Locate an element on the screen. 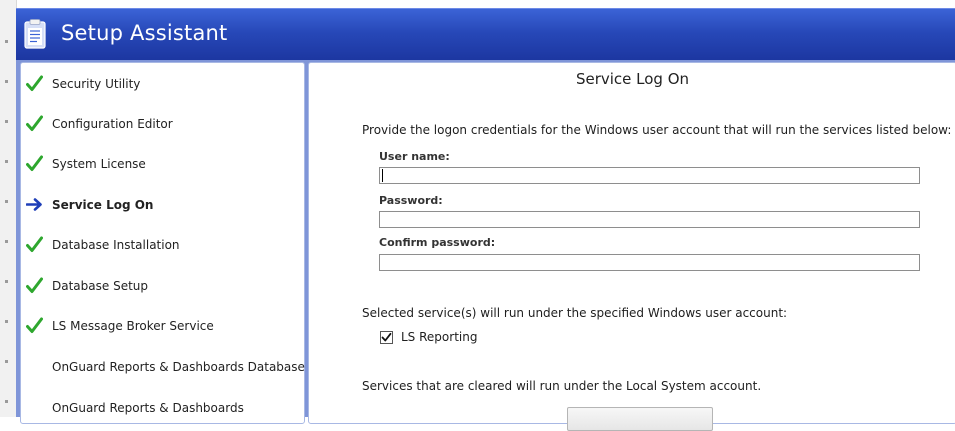  sidebar-item-label: Configuration Editor is located at coordinates (112, 124).